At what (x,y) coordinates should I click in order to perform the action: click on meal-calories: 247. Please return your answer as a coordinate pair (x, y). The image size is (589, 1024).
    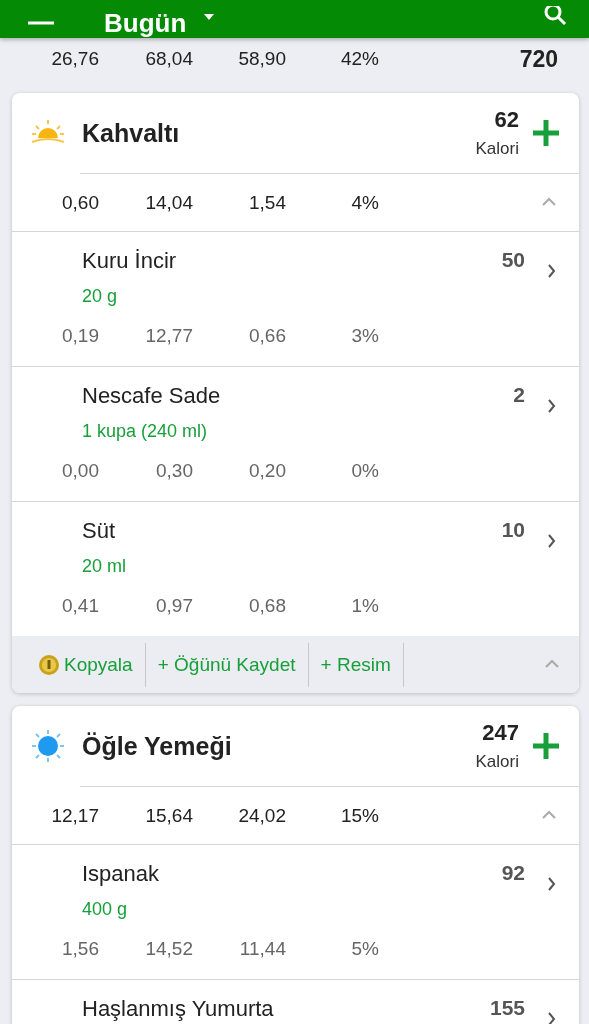
    Looking at the image, I should click on (500, 733).